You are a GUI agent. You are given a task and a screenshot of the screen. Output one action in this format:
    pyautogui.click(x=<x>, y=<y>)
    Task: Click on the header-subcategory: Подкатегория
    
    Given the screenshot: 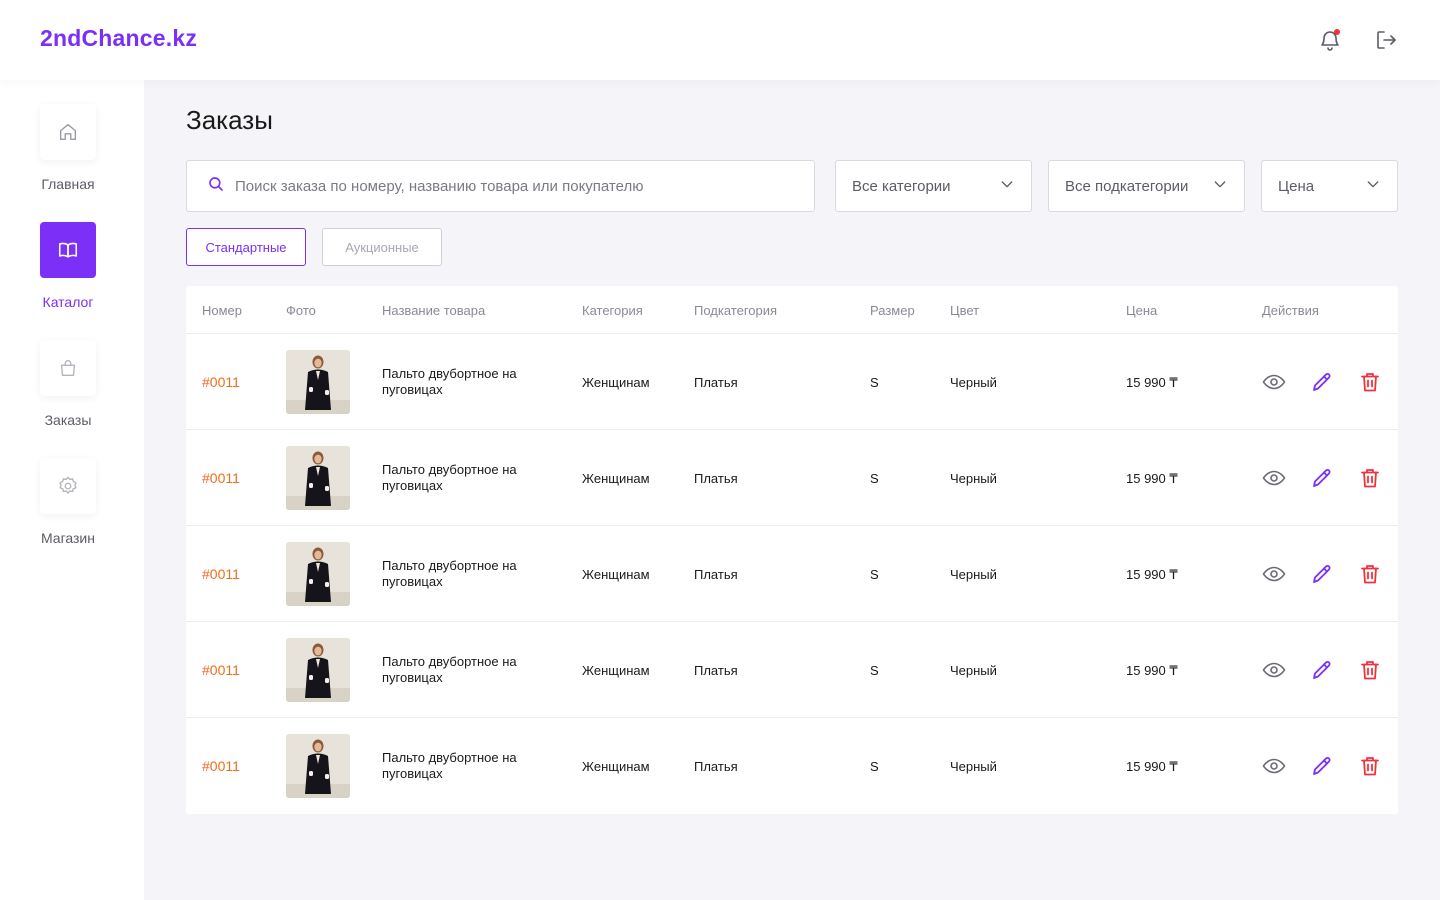 What is the action you would take?
    pyautogui.click(x=736, y=310)
    